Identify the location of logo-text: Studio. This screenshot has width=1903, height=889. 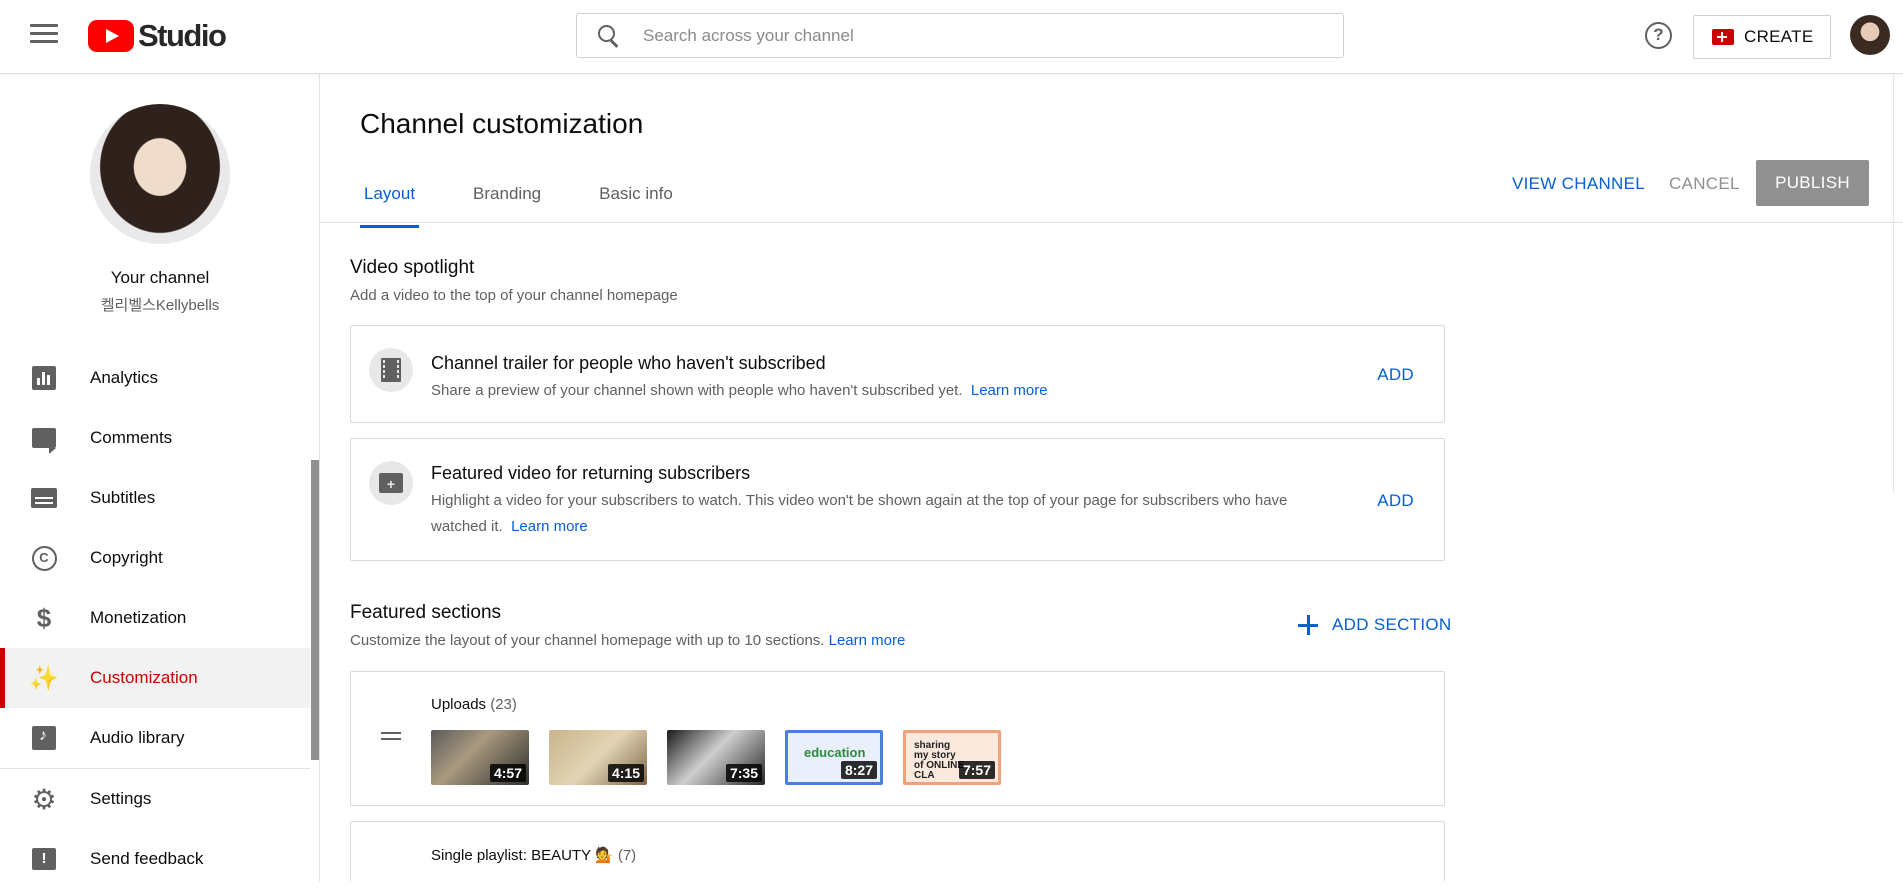
(182, 35).